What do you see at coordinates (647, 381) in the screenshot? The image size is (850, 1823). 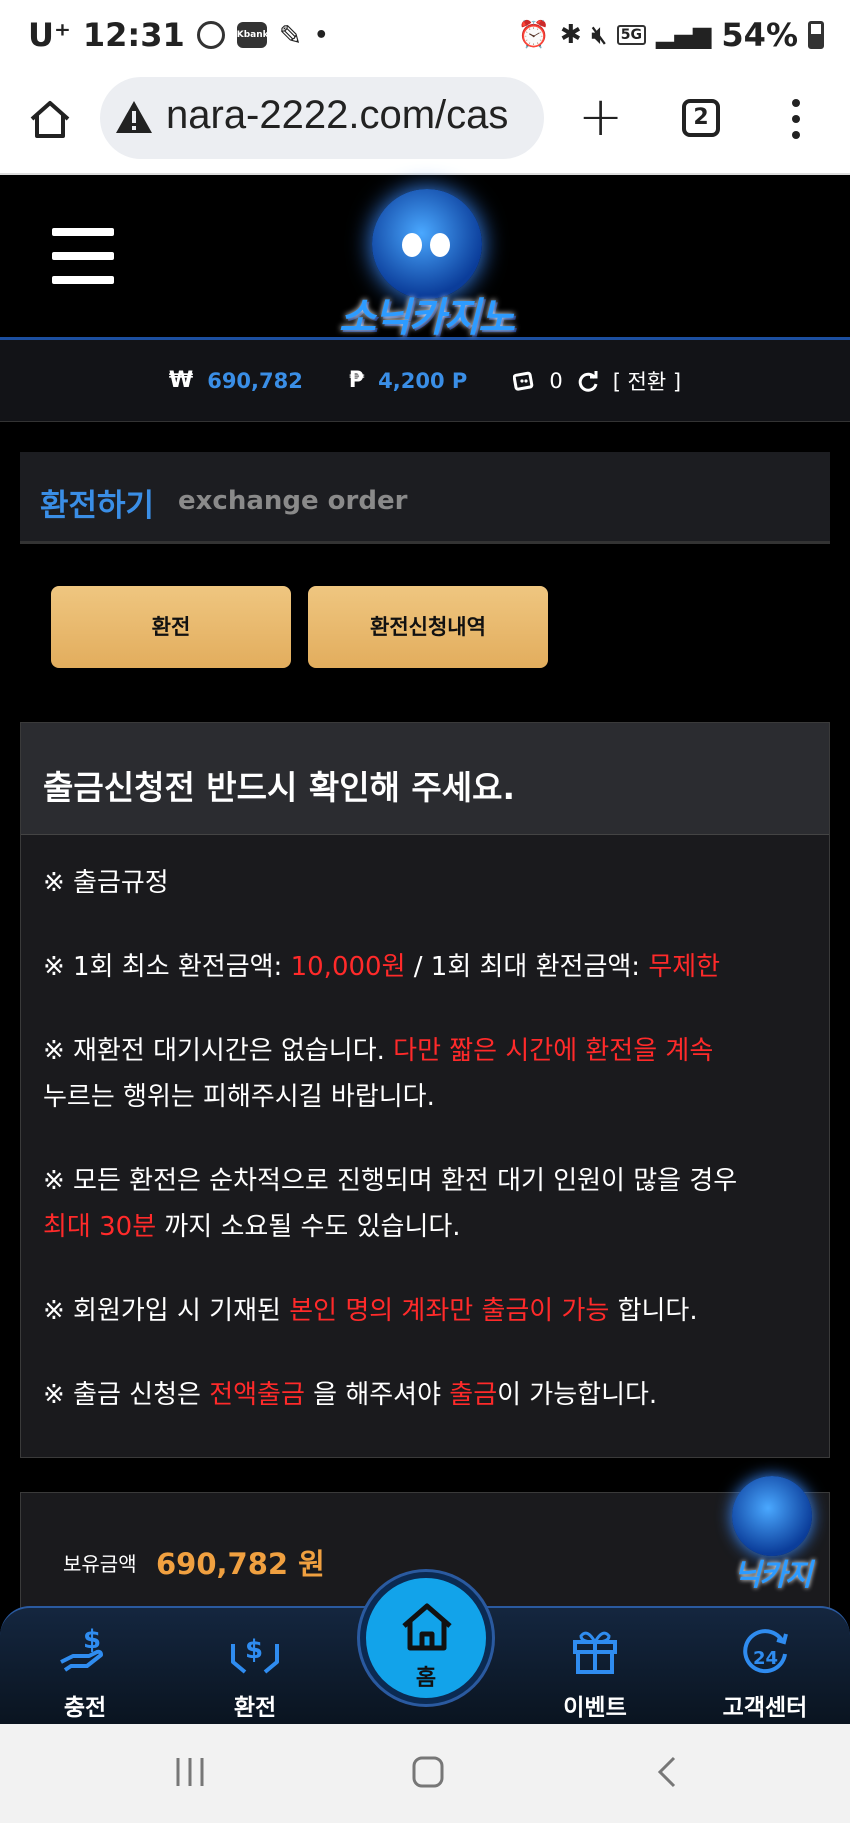 I see `convert-button: [ 전환 ]` at bounding box center [647, 381].